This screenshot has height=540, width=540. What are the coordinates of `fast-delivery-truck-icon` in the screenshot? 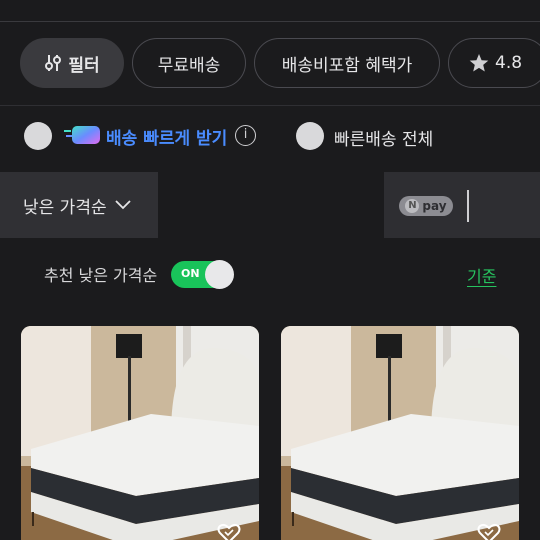 It's located at (82, 135).